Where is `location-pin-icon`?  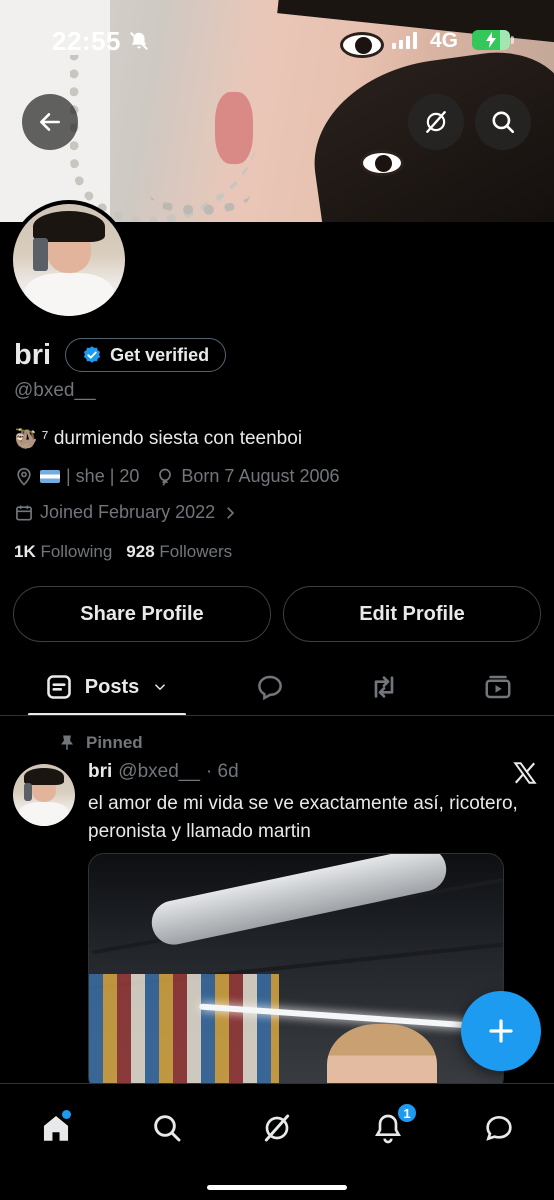
location-pin-icon is located at coordinates (24, 476).